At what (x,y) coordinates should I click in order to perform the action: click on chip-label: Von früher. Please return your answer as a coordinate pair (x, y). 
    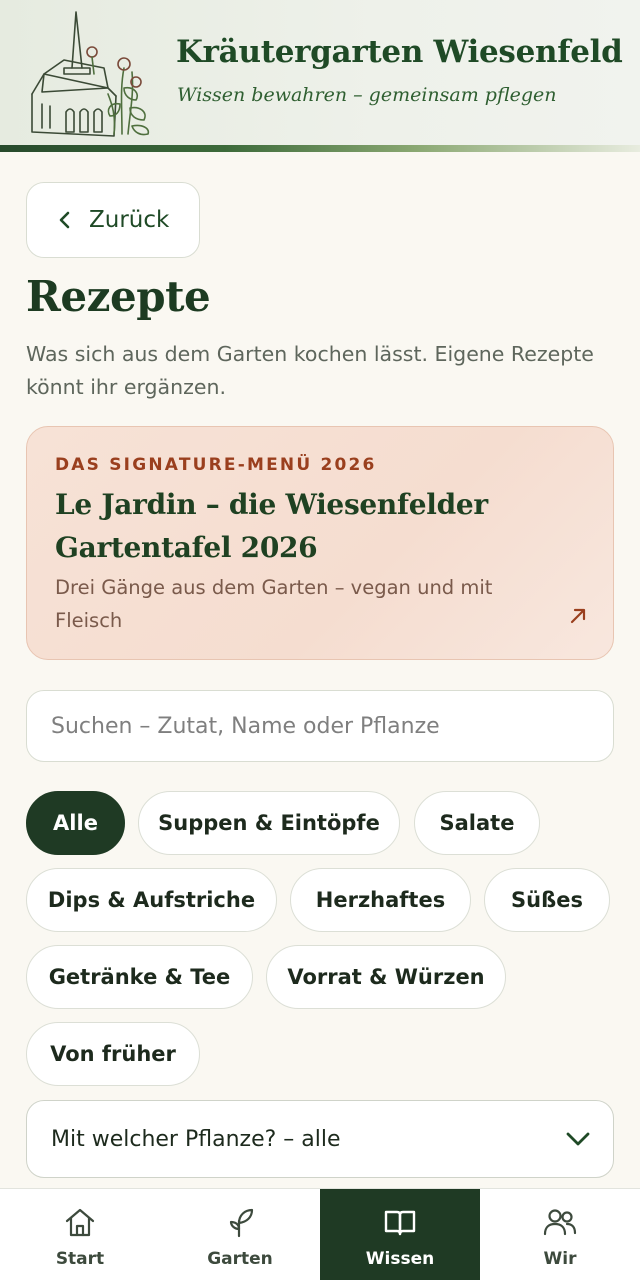
    Looking at the image, I should click on (113, 1054).